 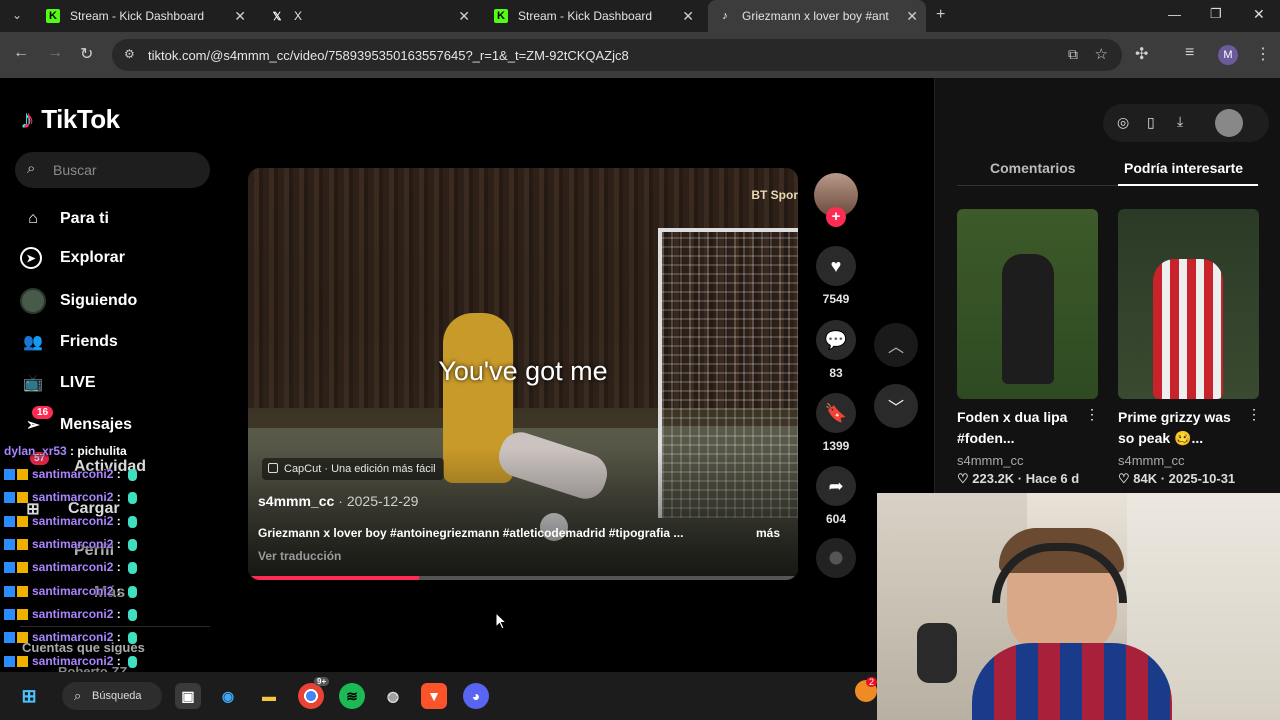 What do you see at coordinates (836, 276) in the screenshot?
I see `like-button: ♥ 7549` at bounding box center [836, 276].